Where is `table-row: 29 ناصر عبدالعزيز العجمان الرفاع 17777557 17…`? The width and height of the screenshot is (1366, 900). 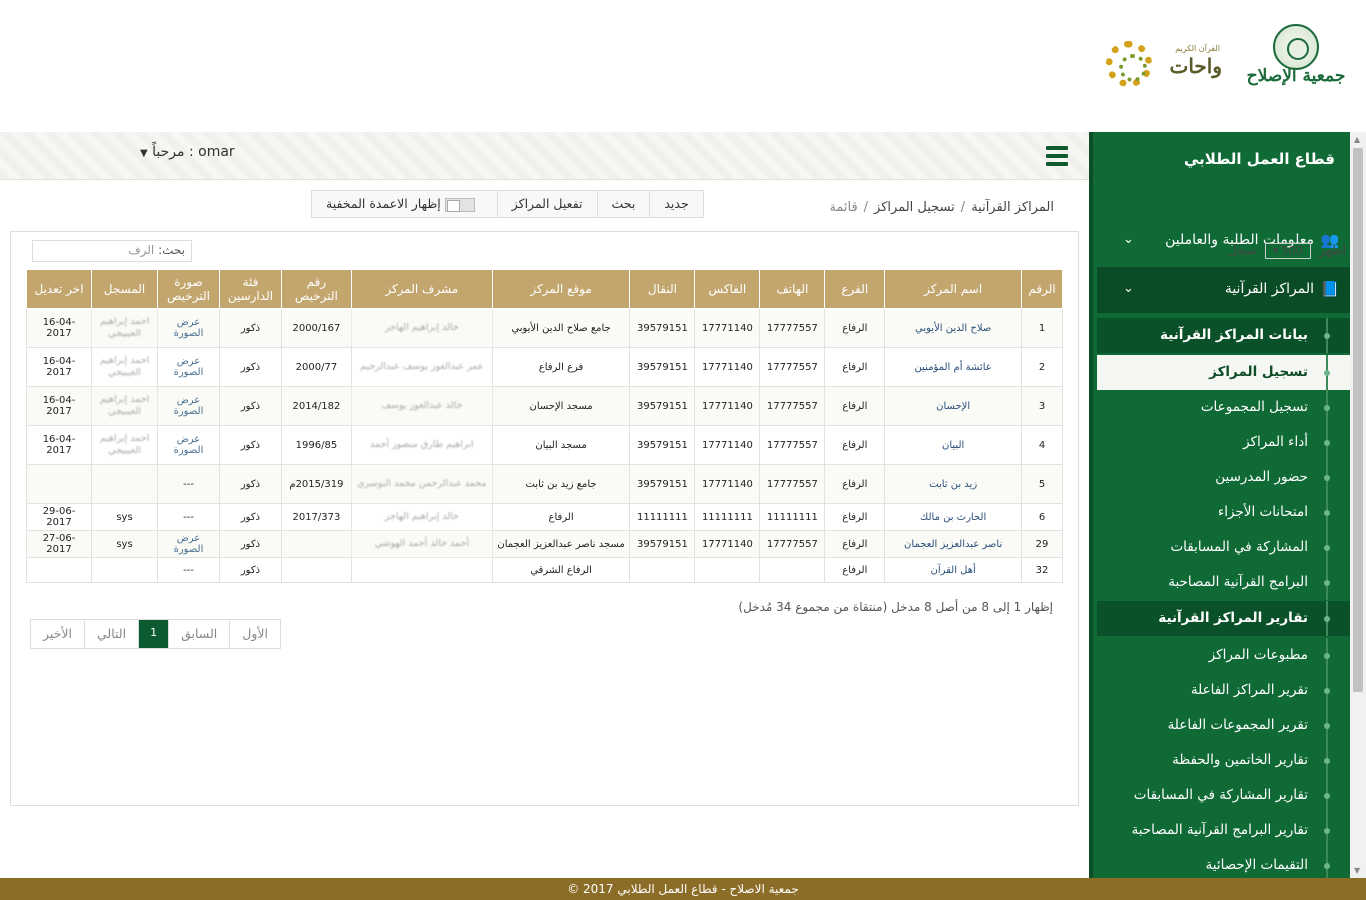 table-row: 29 ناصر عبدالعزيز العجمان الرفاع 17777557 17… is located at coordinates (544, 544).